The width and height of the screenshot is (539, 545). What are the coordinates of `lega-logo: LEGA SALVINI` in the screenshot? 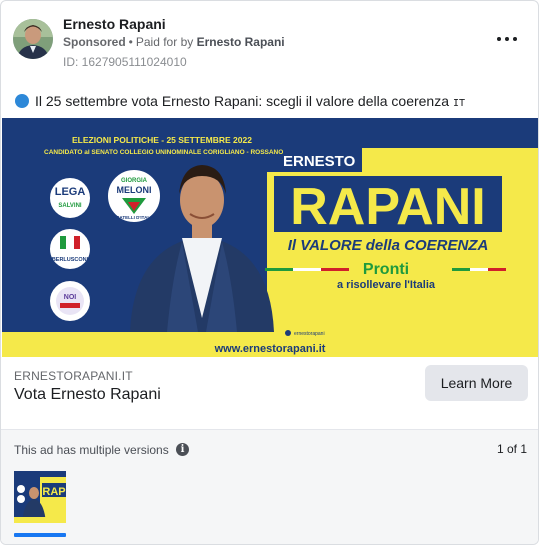 It's located at (70, 198).